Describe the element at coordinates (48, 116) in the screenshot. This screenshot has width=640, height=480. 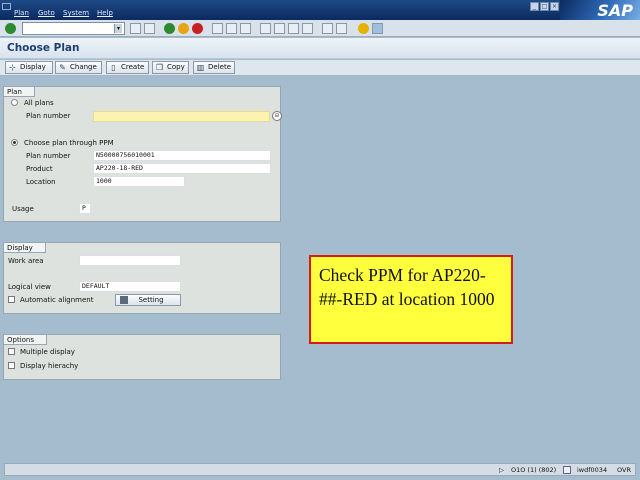
I see `plan-number-label: Plan number` at that location.